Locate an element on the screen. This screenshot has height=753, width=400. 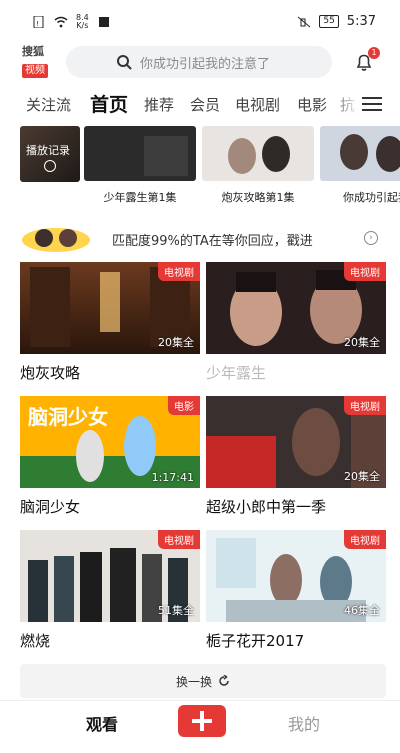
menu-icon is located at coordinates (372, 104).